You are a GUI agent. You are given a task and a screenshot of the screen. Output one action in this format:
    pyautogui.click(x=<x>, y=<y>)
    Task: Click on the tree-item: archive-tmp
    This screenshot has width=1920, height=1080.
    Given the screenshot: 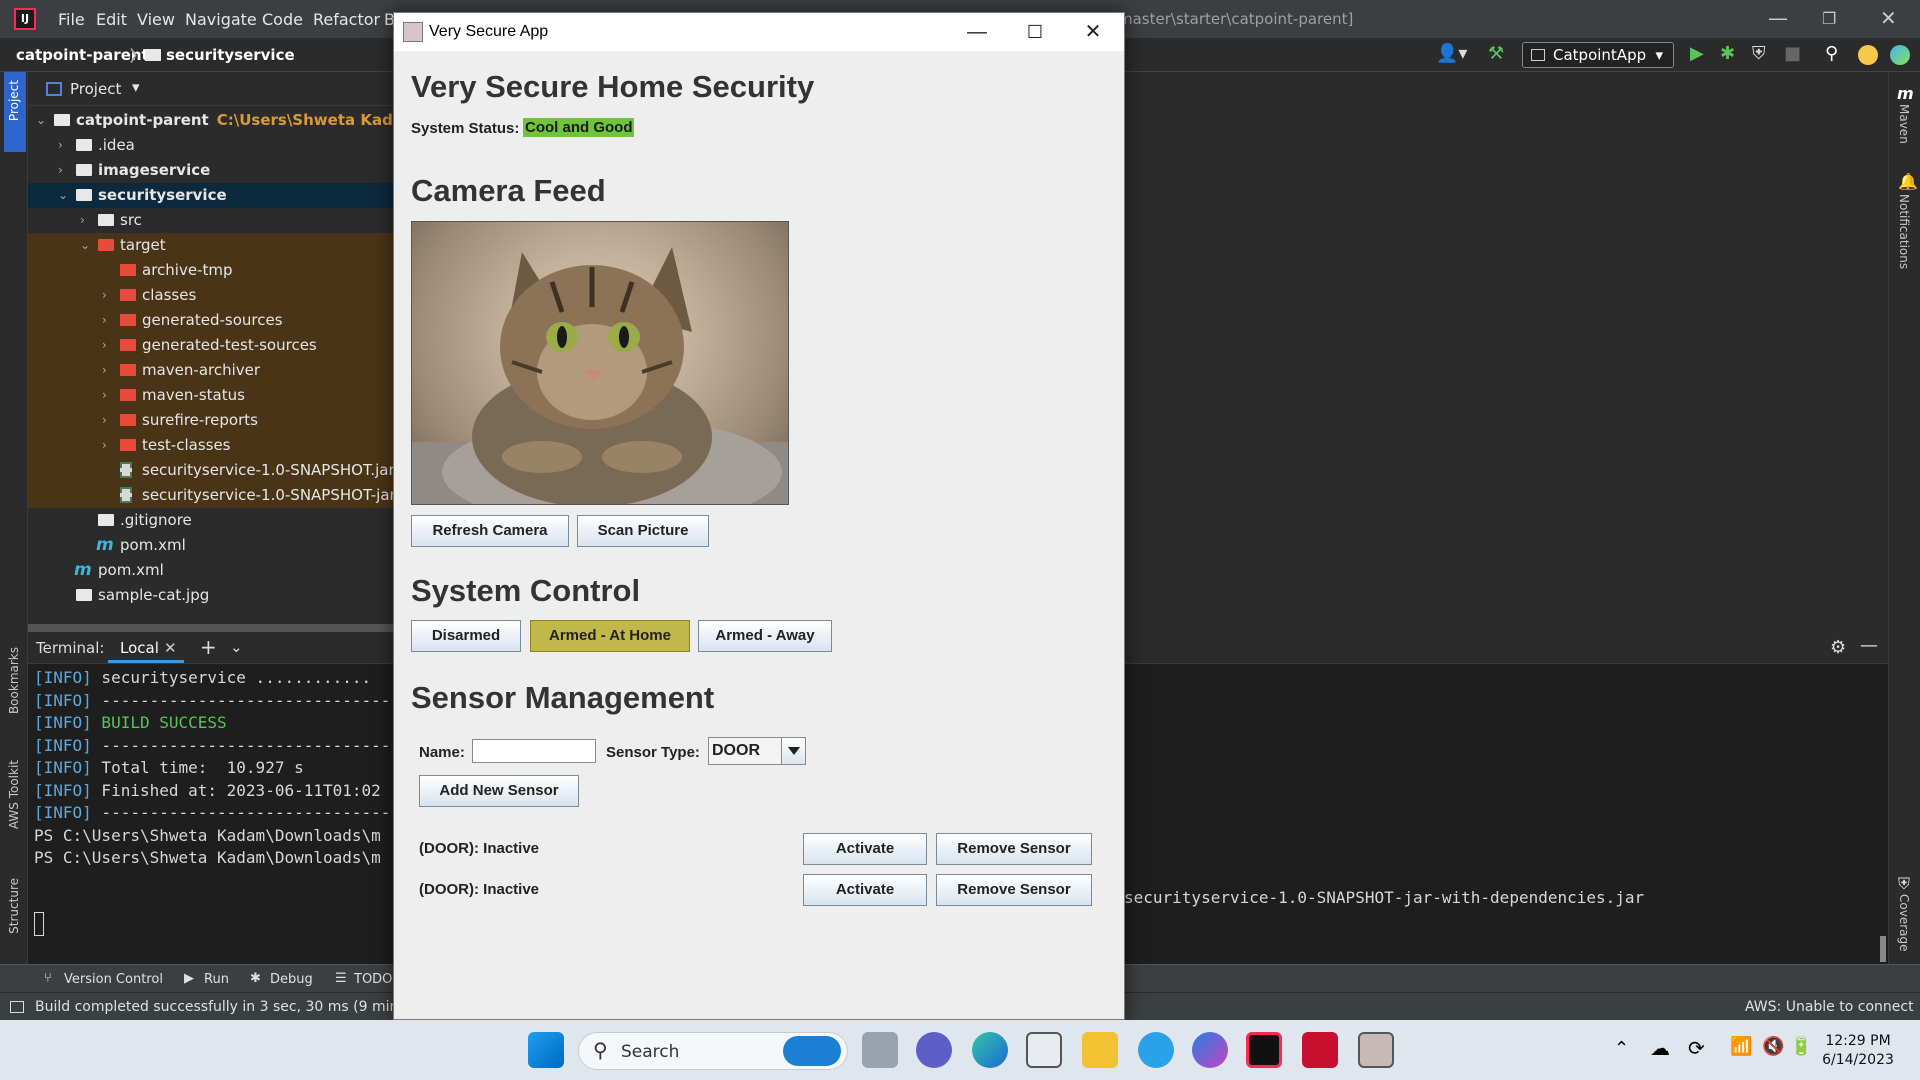 What is the action you would take?
    pyautogui.click(x=210, y=270)
    